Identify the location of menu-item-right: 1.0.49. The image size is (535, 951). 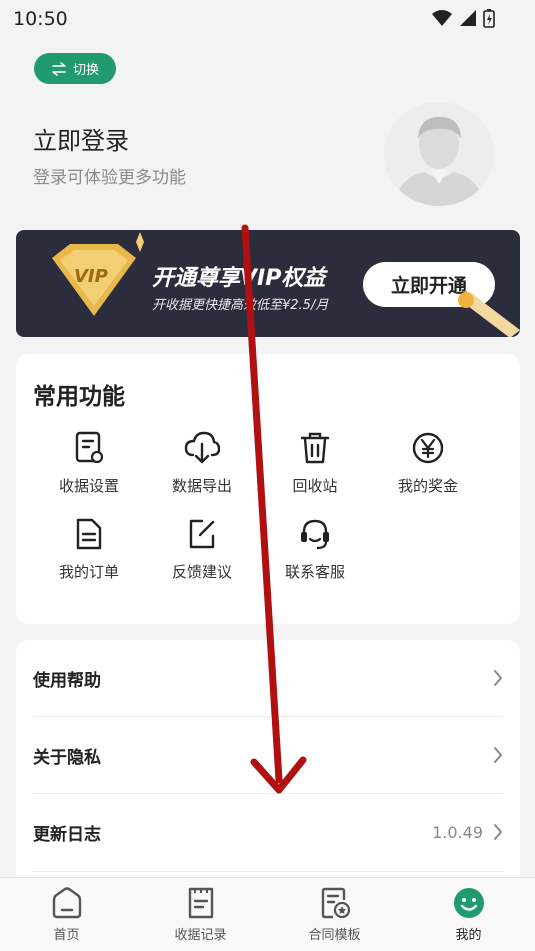
(467, 832).